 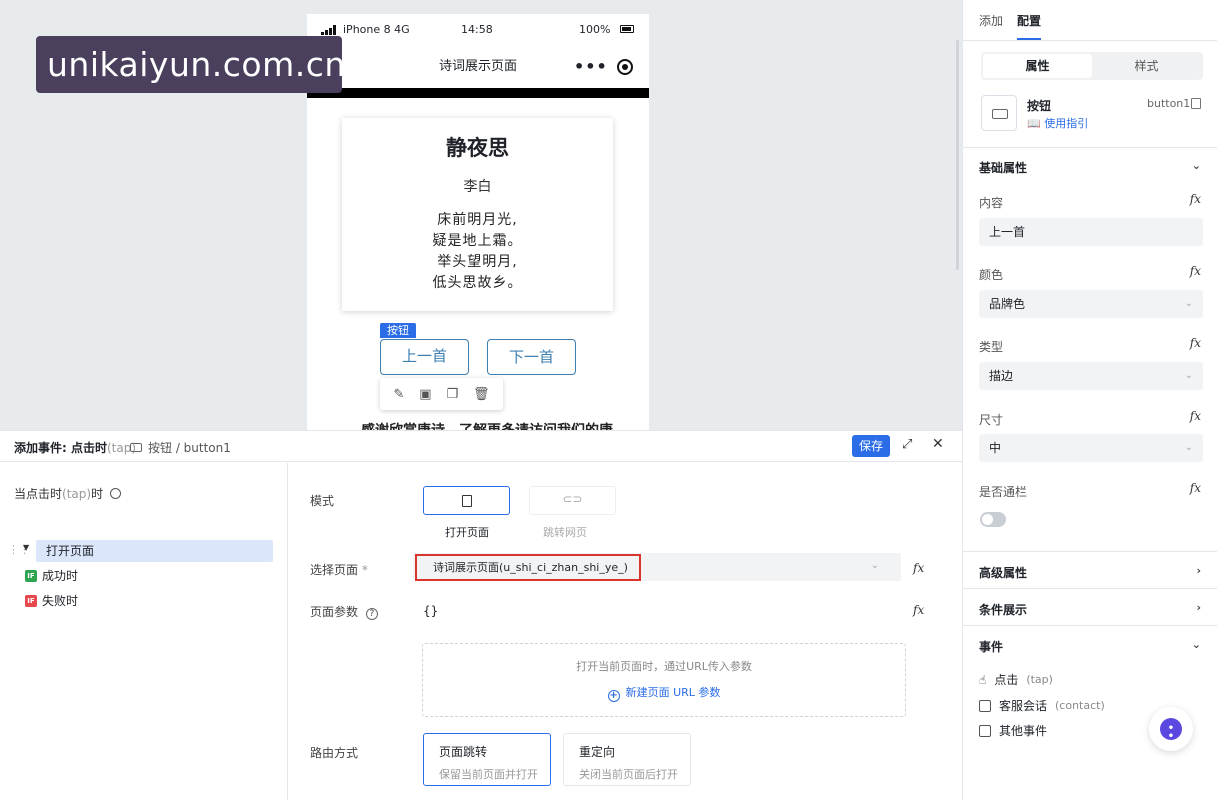 I want to click on field-label: 颜色, so click(x=991, y=275).